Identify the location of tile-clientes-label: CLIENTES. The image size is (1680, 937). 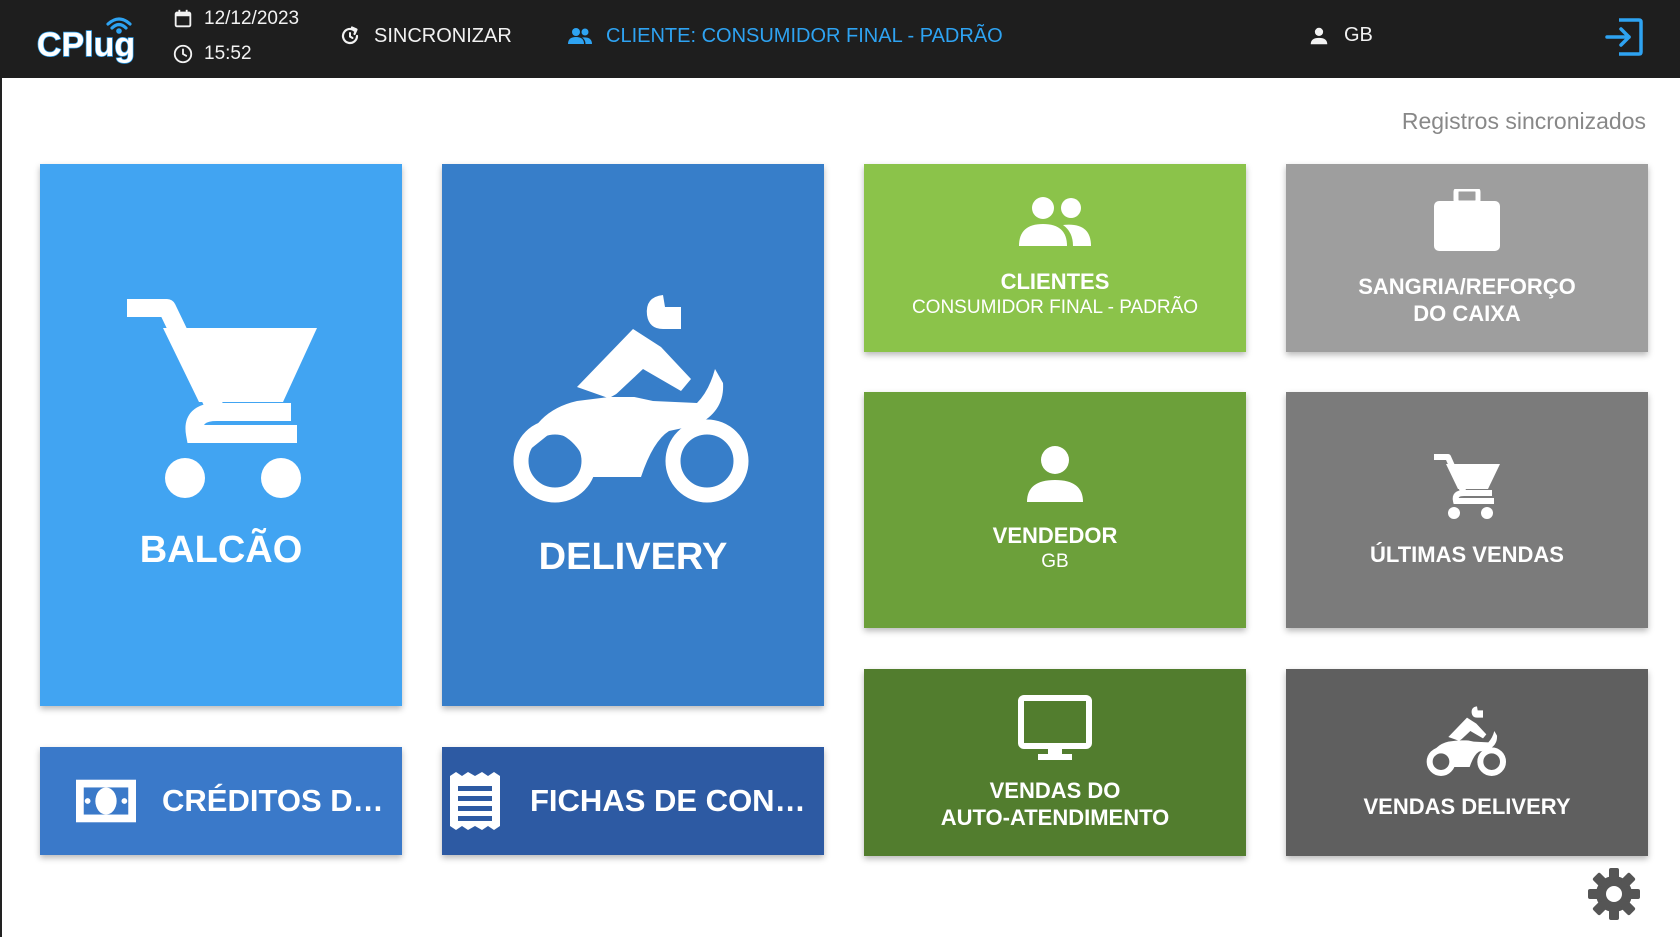
(1055, 281).